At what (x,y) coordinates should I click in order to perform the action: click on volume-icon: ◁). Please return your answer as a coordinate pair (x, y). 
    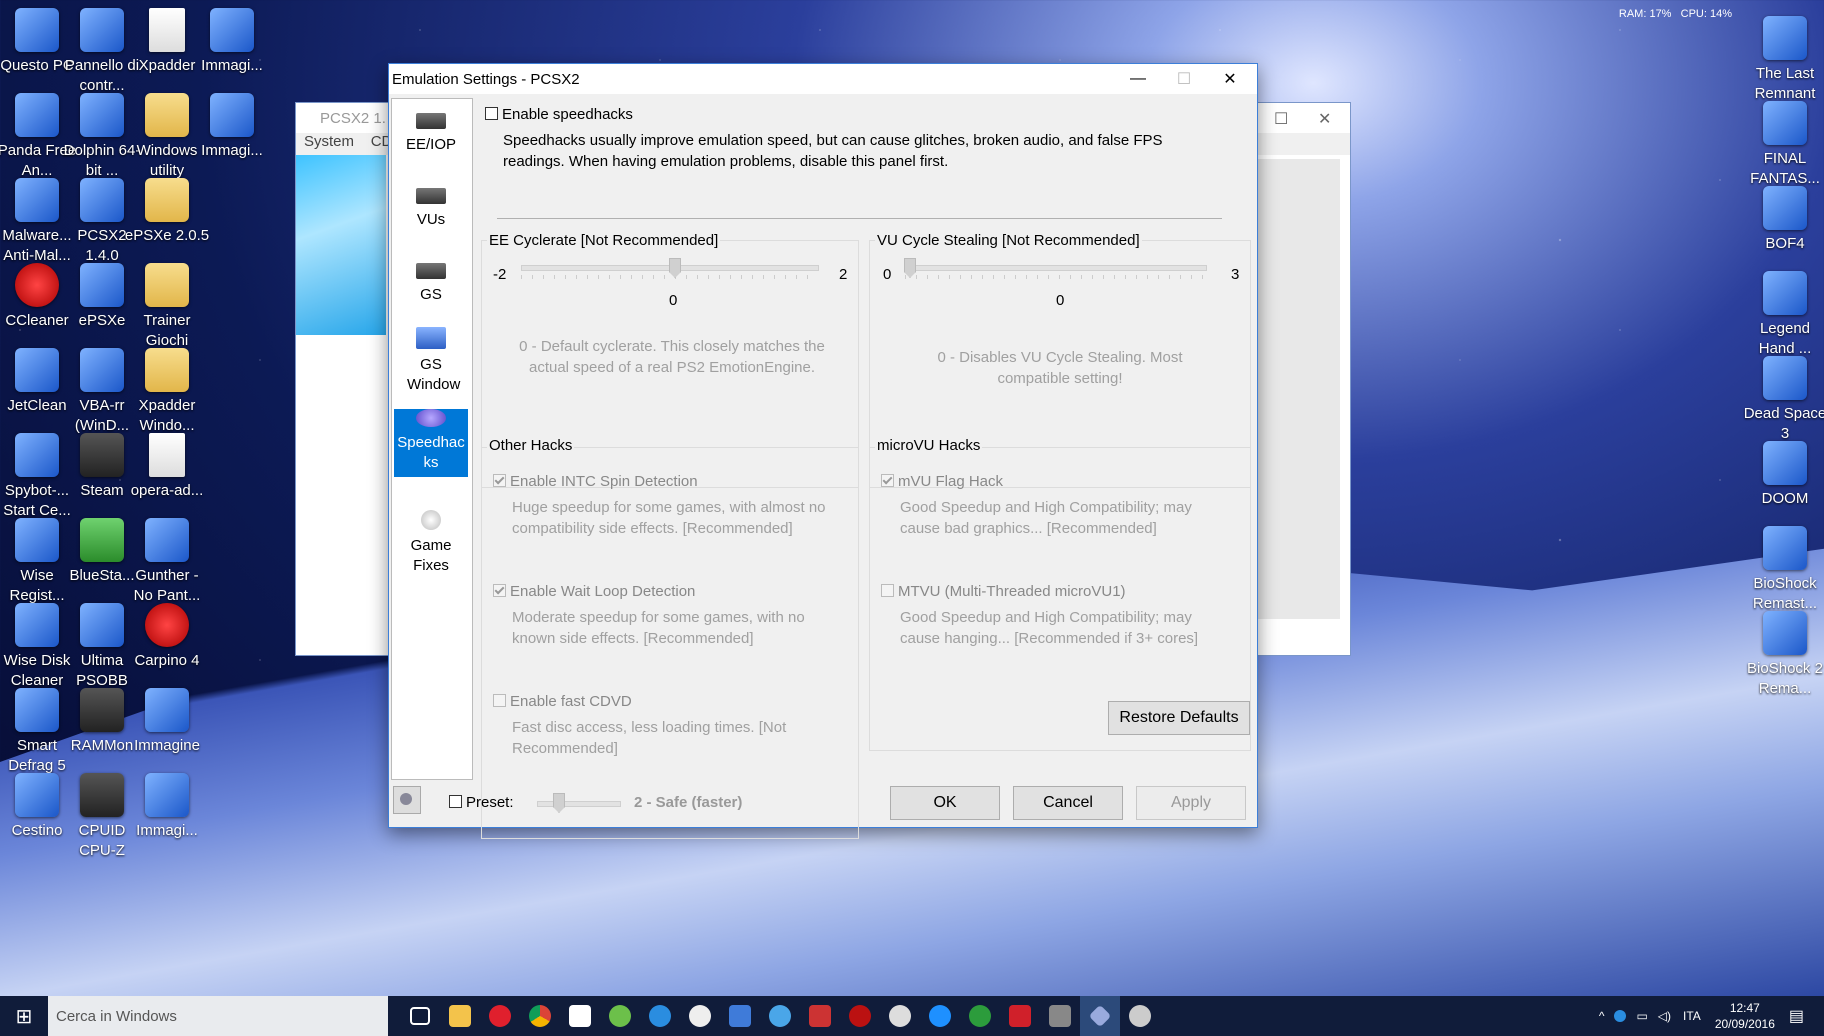
    Looking at the image, I should click on (1664, 1016).